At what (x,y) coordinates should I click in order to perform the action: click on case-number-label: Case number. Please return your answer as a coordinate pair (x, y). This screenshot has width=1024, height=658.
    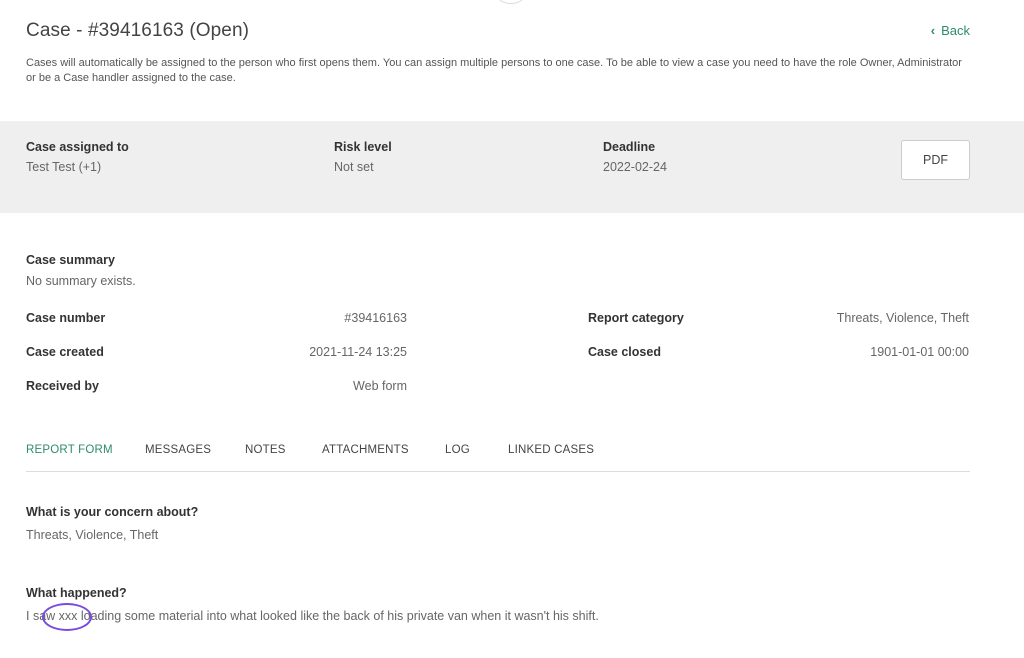
    Looking at the image, I should click on (66, 318).